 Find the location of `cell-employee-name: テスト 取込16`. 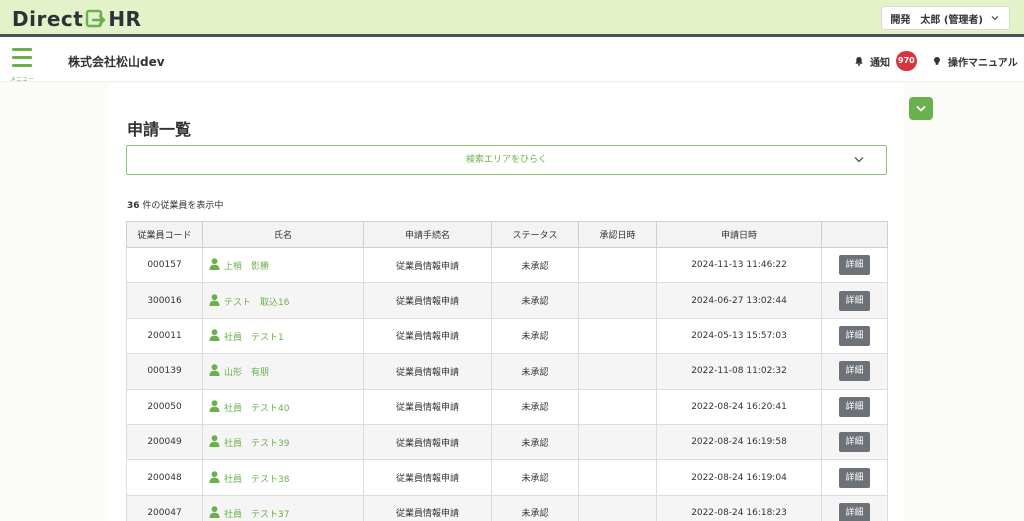

cell-employee-name: テスト 取込16 is located at coordinates (283, 300).